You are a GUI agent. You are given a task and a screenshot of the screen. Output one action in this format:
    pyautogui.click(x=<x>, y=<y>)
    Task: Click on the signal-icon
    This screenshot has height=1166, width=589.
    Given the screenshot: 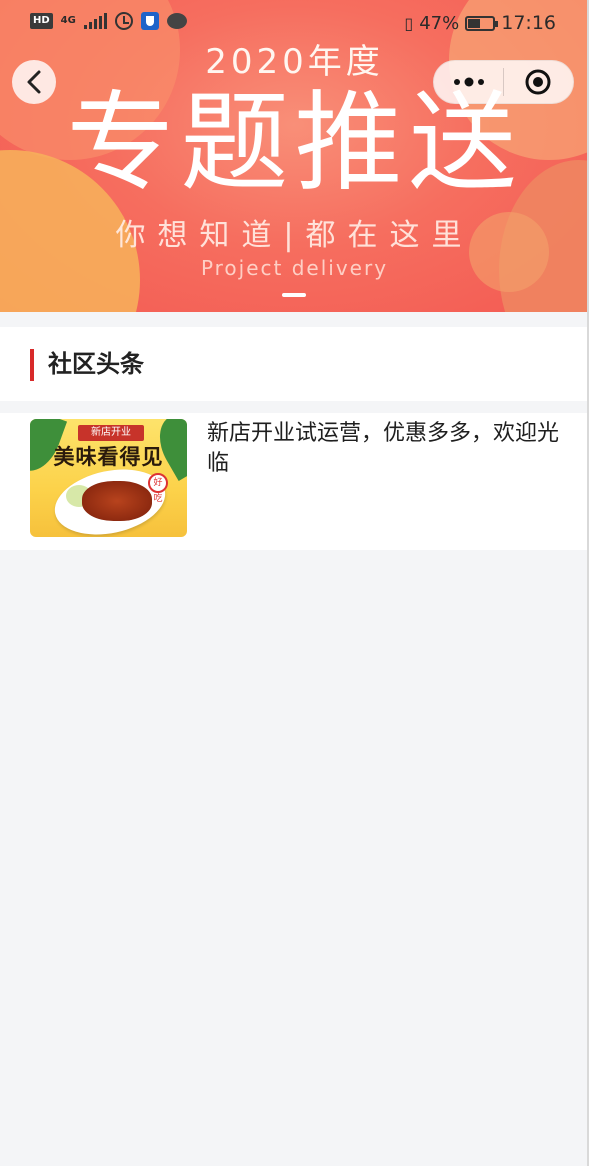 What is the action you would take?
    pyautogui.click(x=95, y=21)
    